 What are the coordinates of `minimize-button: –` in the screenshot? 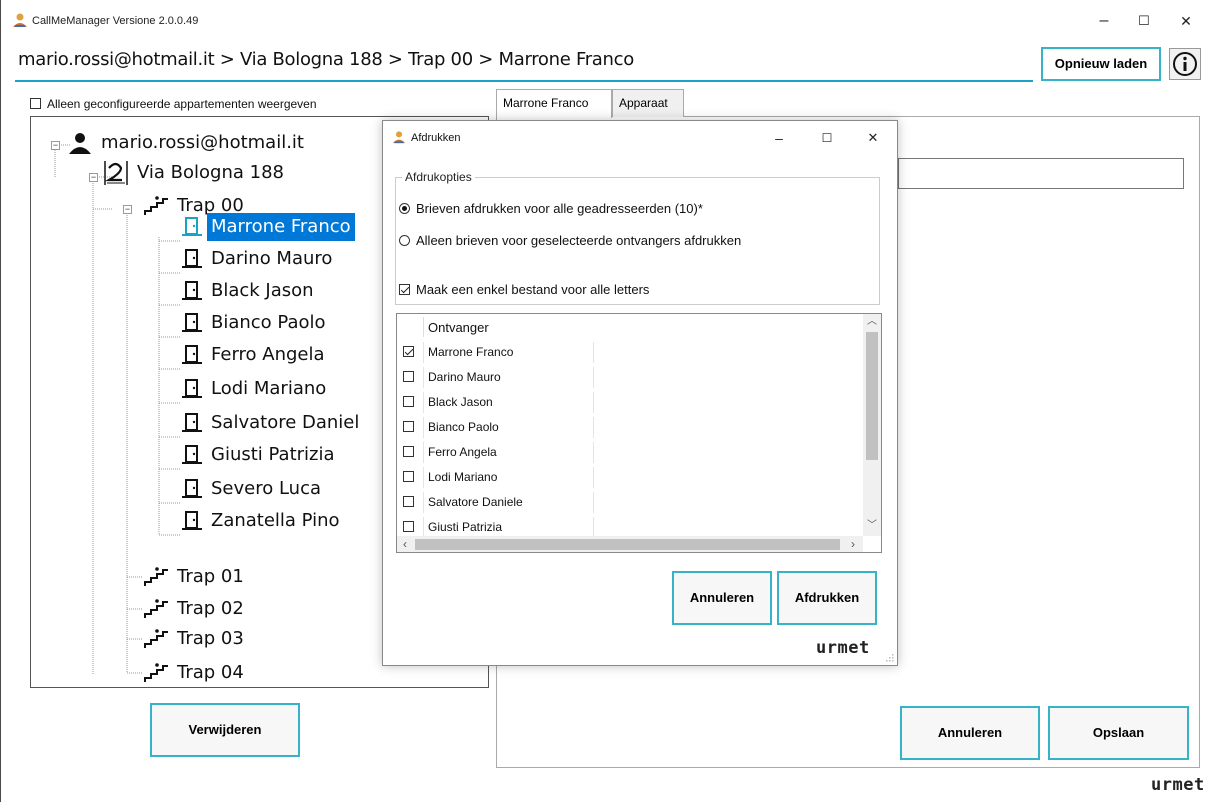 It's located at (1104, 21).